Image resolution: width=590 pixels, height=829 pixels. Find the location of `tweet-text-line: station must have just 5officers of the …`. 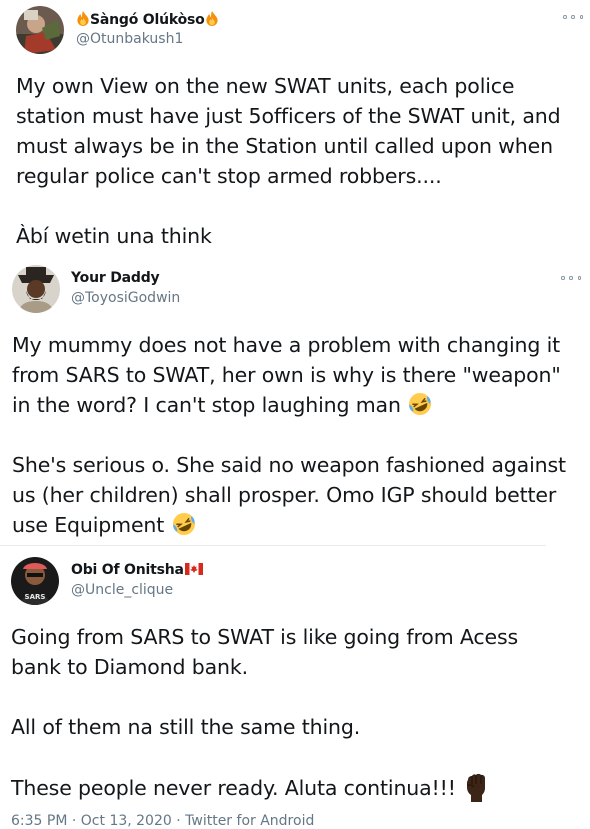

tweet-text-line: station must have just 5officers of the … is located at coordinates (288, 116).